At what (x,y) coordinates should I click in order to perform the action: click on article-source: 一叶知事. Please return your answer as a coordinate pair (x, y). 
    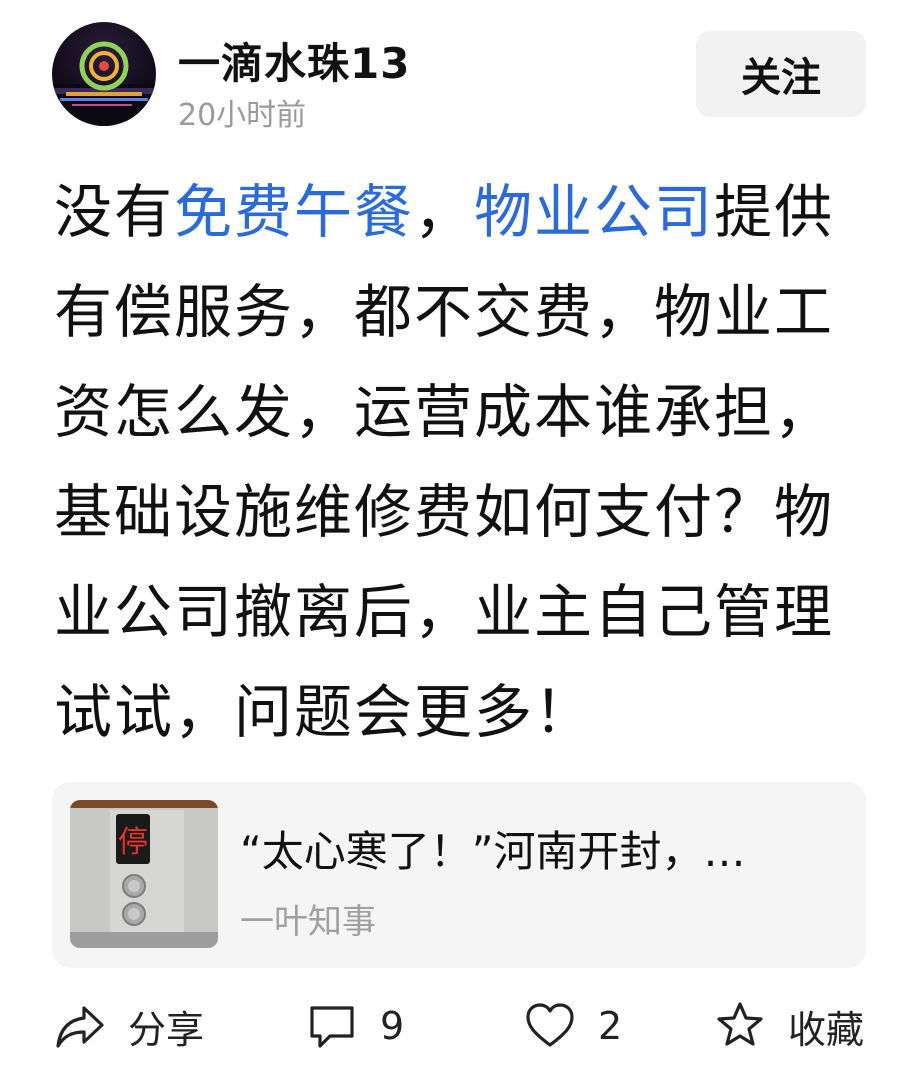
    Looking at the image, I should click on (308, 922).